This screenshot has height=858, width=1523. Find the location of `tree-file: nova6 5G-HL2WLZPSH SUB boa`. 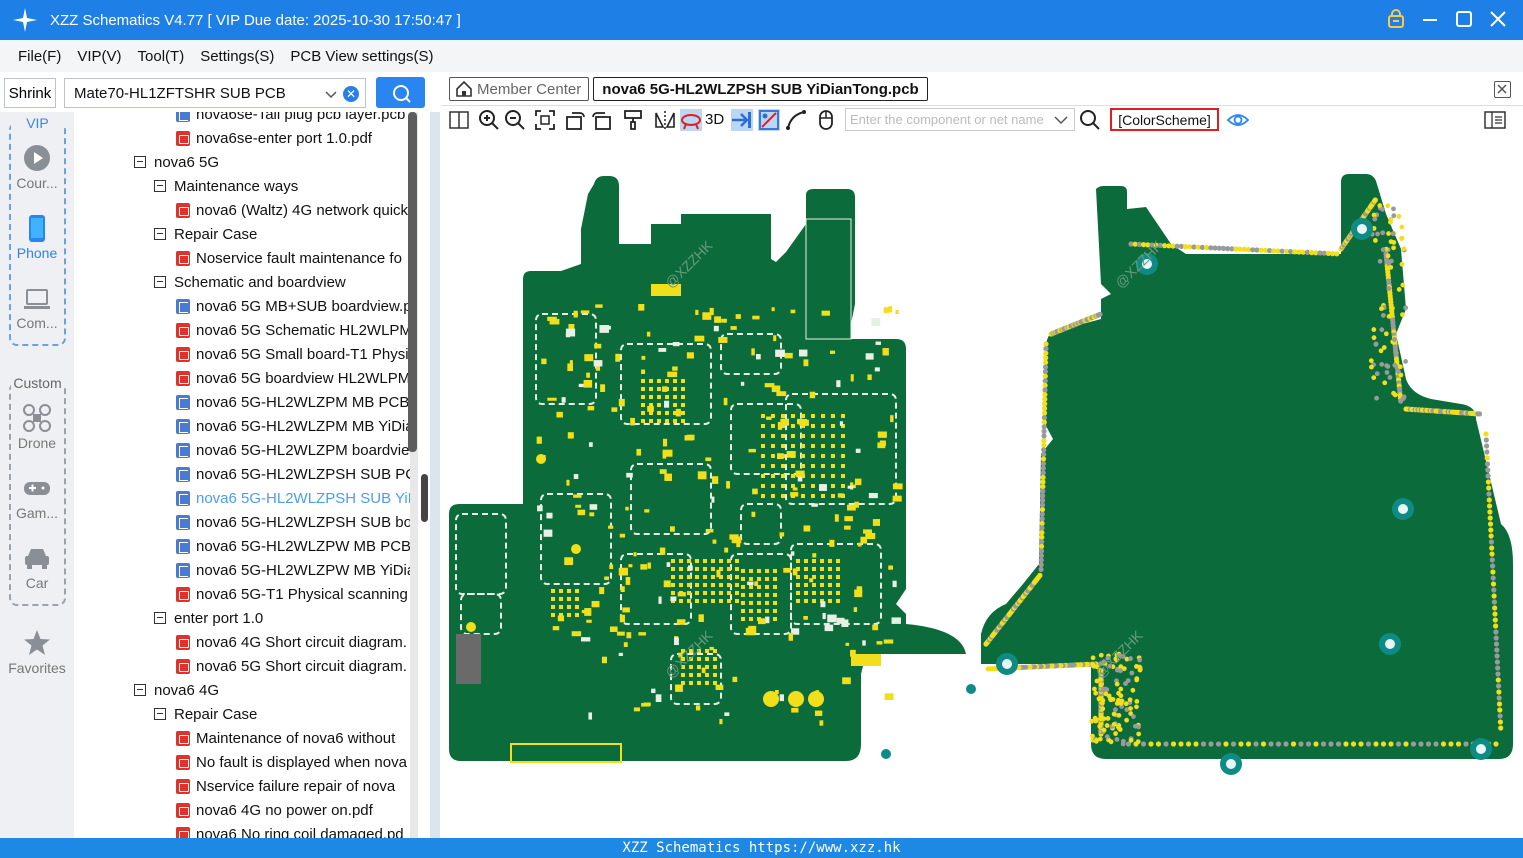

tree-file: nova6 5G-HL2WLZPSH SUB boa is located at coordinates (293, 522).